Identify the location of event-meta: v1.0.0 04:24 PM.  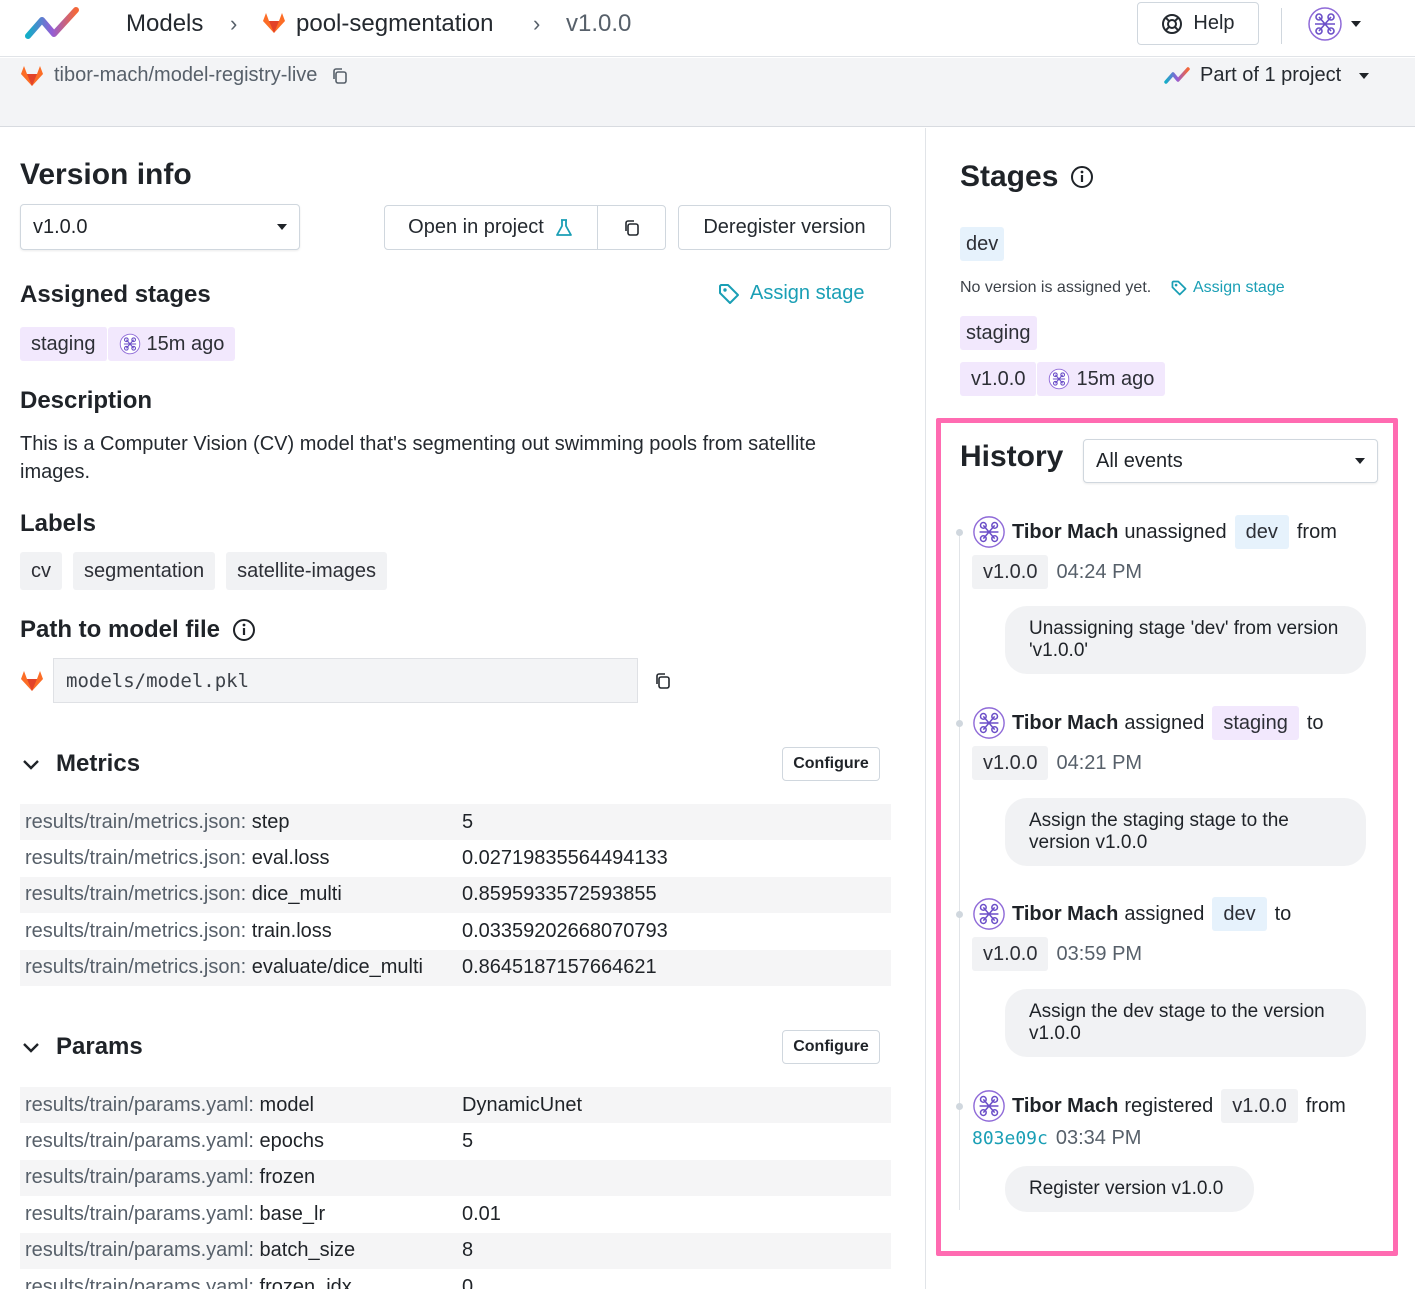
(1057, 572).